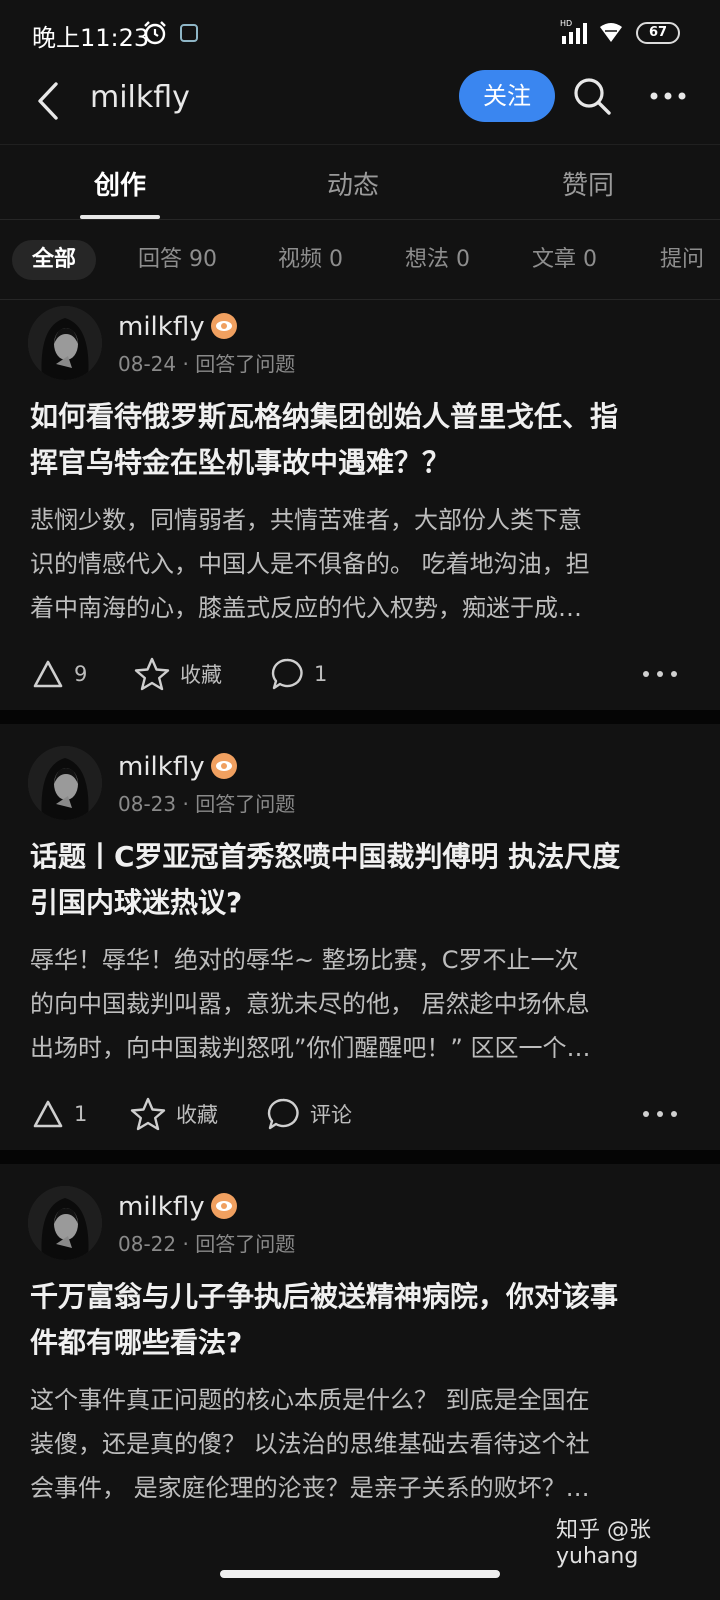  I want to click on top-bar: milkfly 关注, so click(360, 104).